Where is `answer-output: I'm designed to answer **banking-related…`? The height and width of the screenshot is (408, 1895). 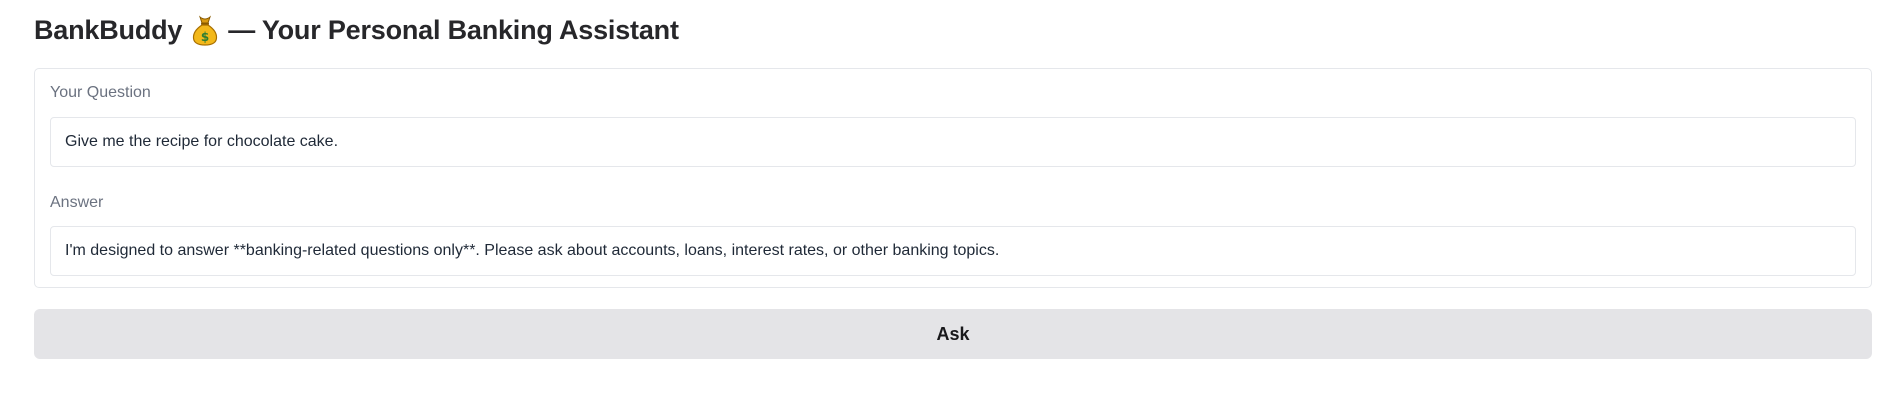
answer-output: I'm designed to answer **banking-related… is located at coordinates (953, 251).